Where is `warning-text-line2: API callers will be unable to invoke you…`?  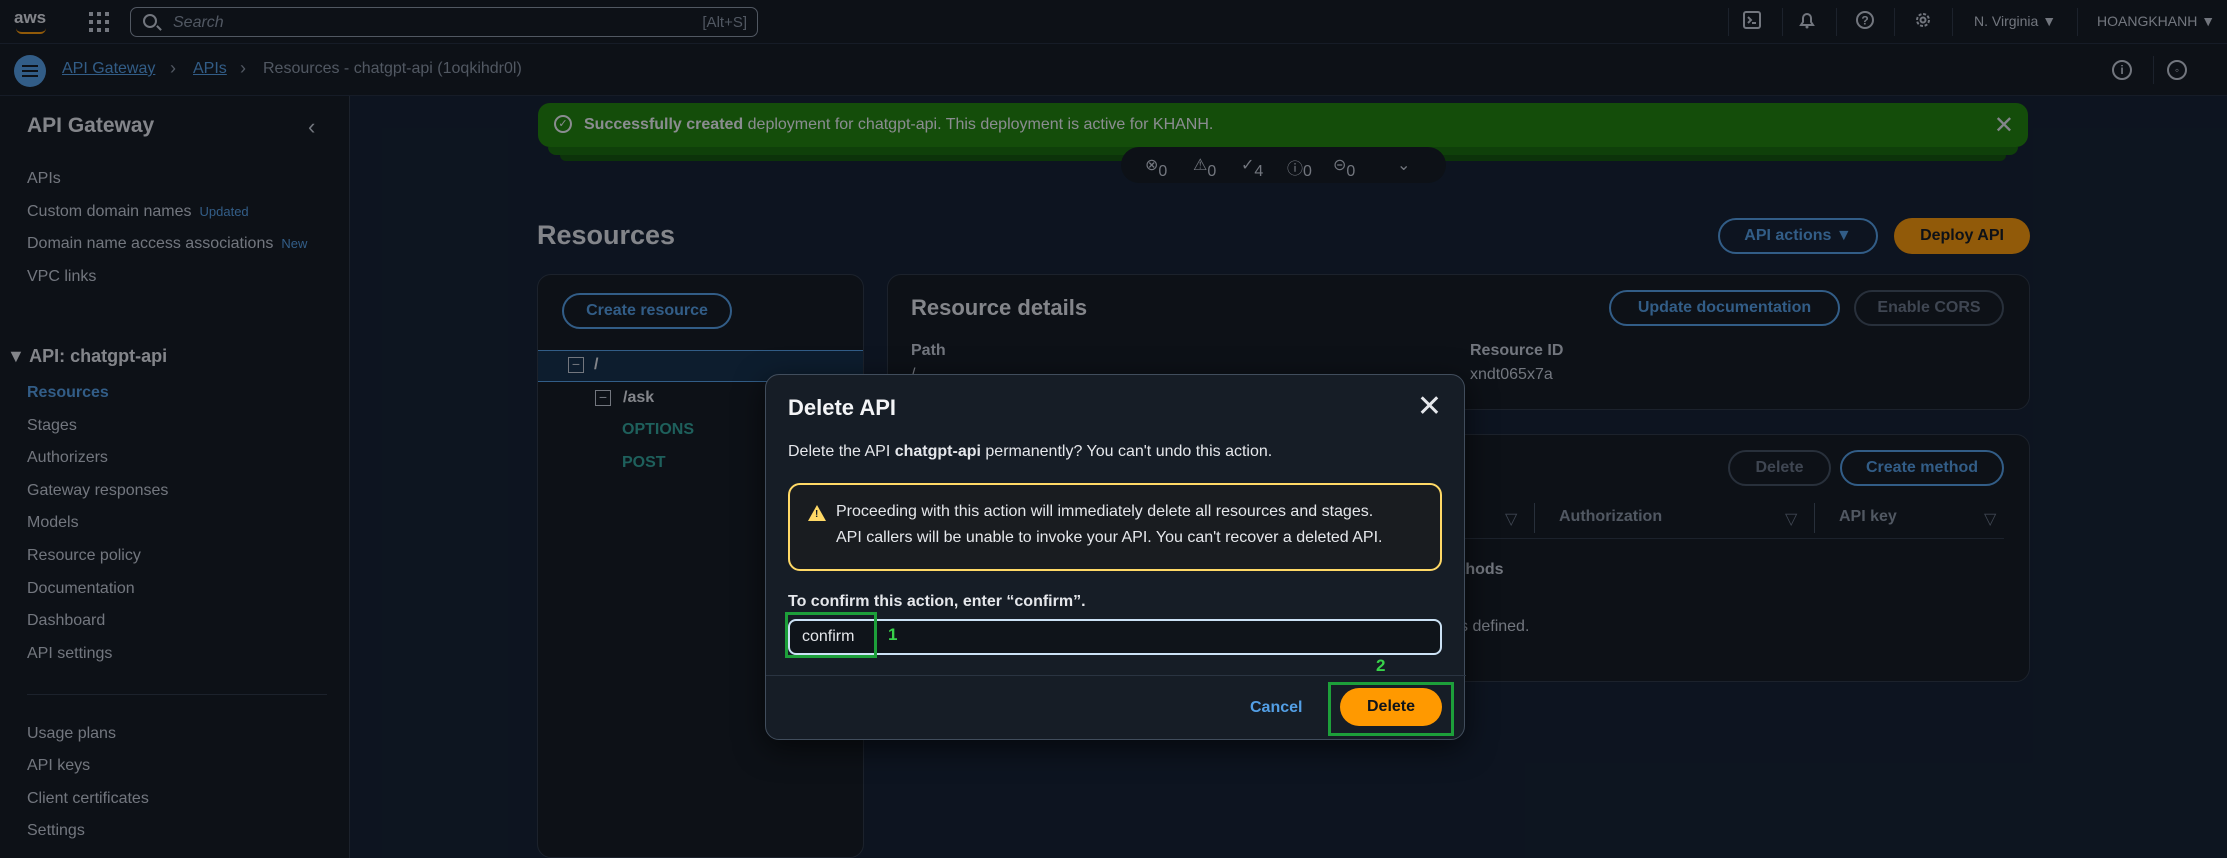 warning-text-line2: API callers will be unable to invoke you… is located at coordinates (1109, 537).